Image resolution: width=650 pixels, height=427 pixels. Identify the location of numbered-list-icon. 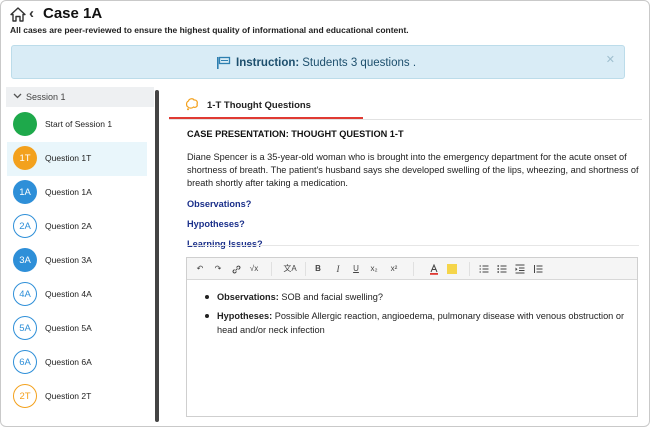
(484, 269).